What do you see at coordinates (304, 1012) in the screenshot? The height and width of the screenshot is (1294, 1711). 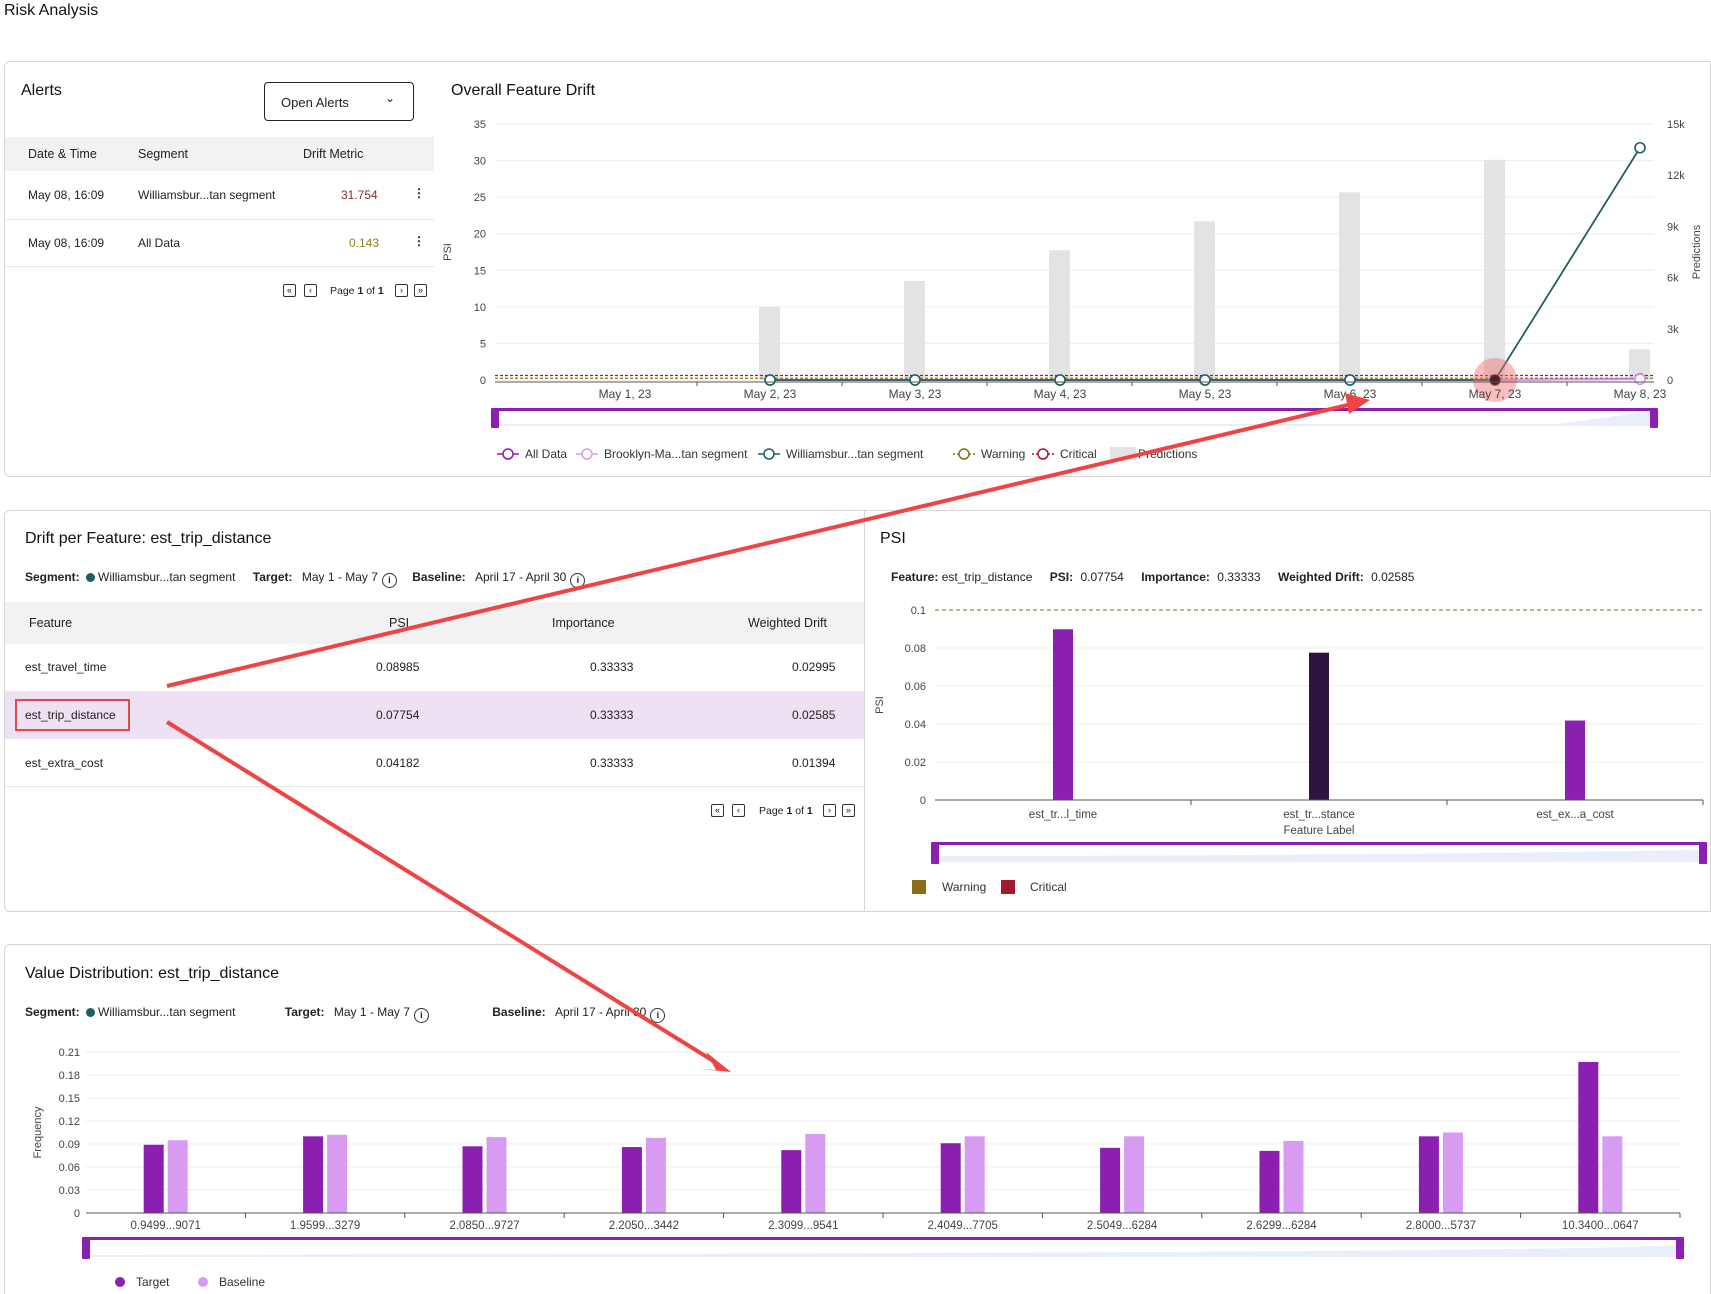 I see `target-label: Target:` at bounding box center [304, 1012].